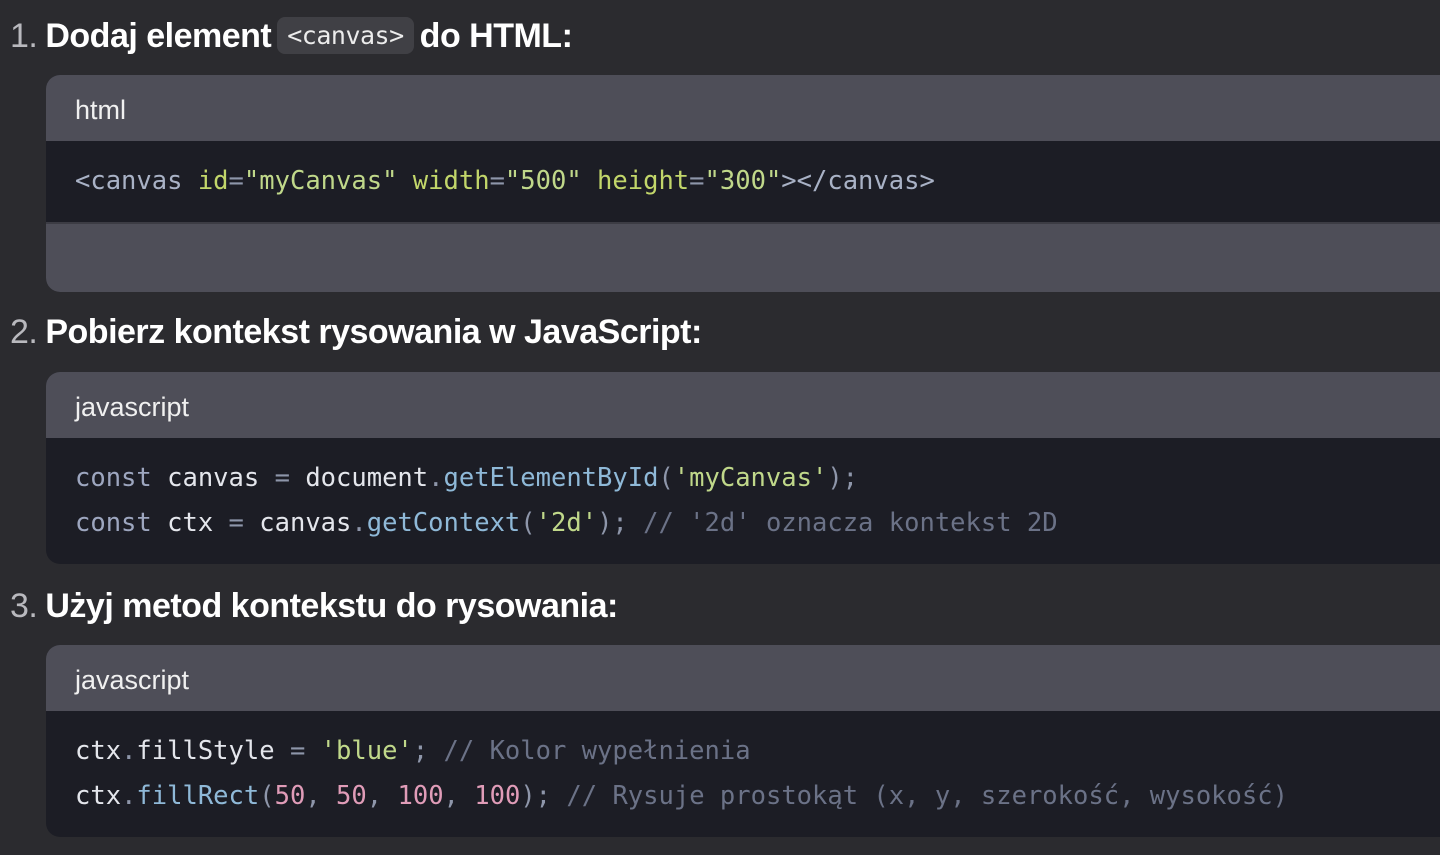 The image size is (1440, 855). Describe the element at coordinates (428, 751) in the screenshot. I see `code-token: ;` at that location.